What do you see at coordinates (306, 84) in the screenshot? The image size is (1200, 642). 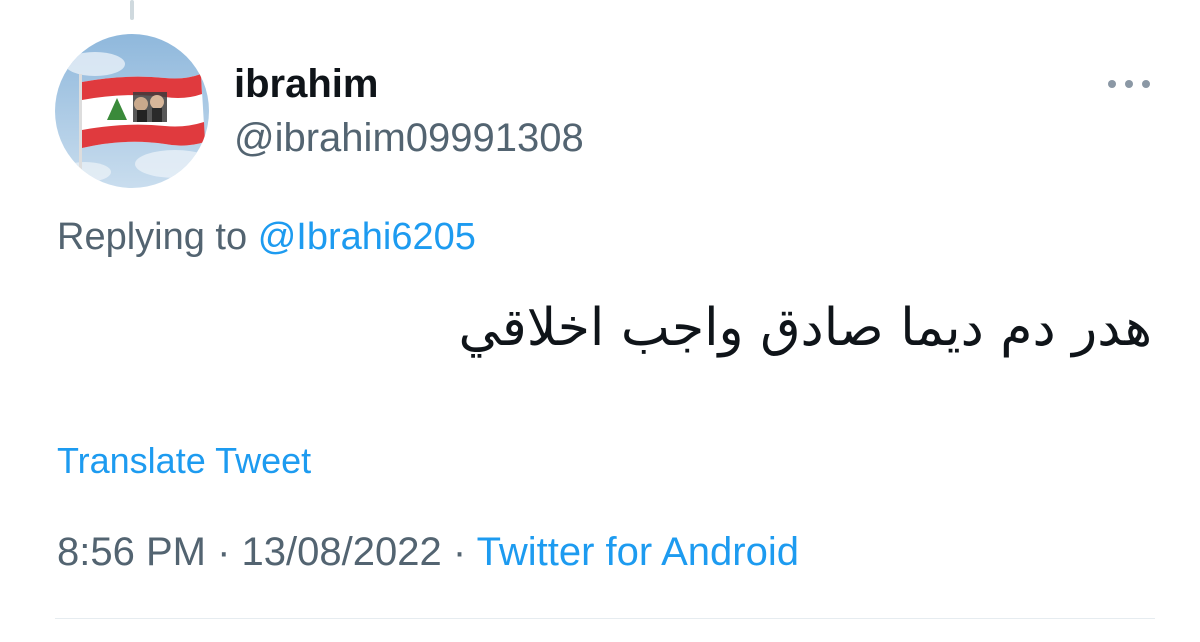 I see `display-name: ibrahim` at bounding box center [306, 84].